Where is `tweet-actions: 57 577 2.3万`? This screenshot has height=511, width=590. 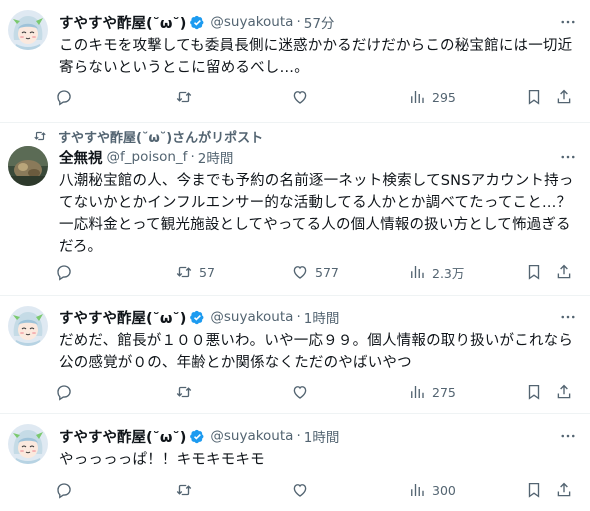 tweet-actions: 57 577 2.3万 is located at coordinates (320, 272).